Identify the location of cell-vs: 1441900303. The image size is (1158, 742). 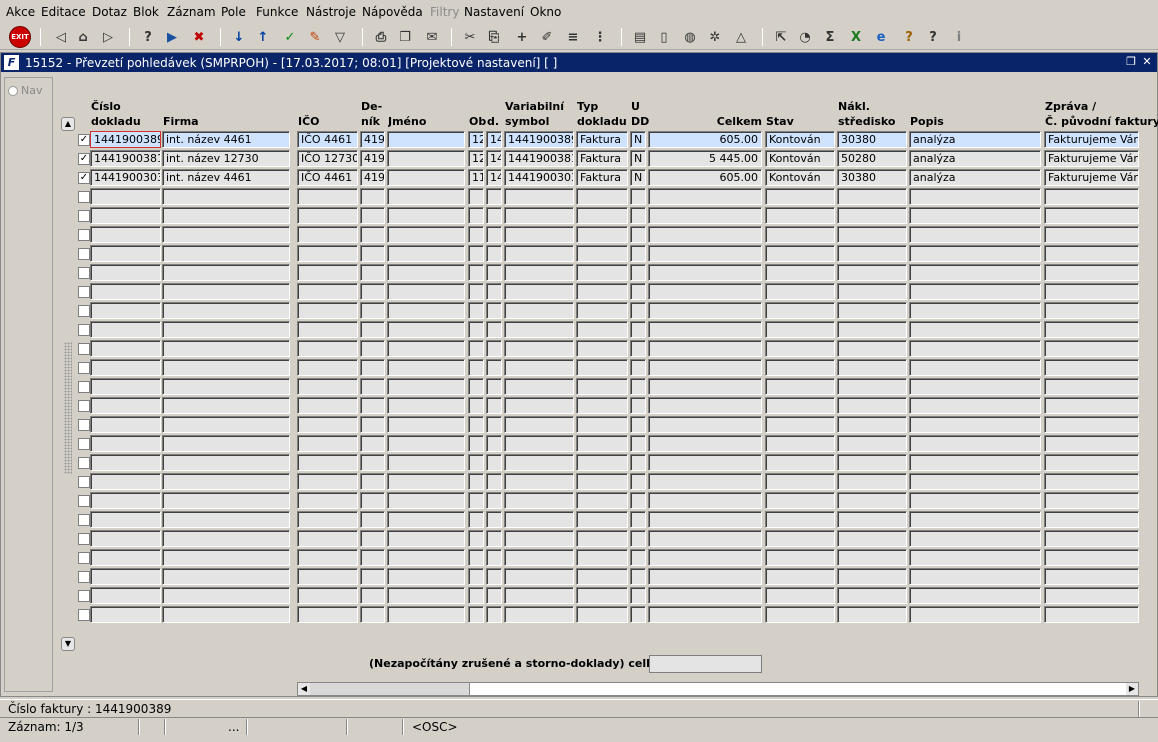
(539, 177).